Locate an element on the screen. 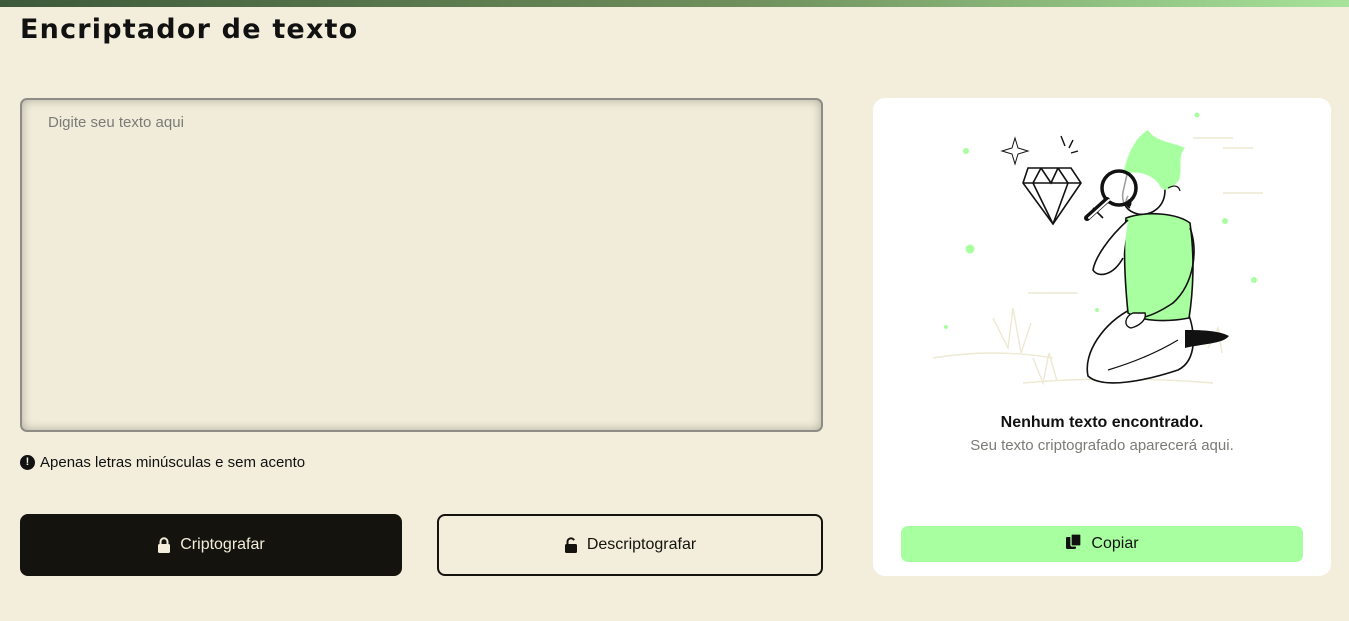  empty-state-subtitle: Seu texto criptografado aparecerá aqui. is located at coordinates (1102, 445).